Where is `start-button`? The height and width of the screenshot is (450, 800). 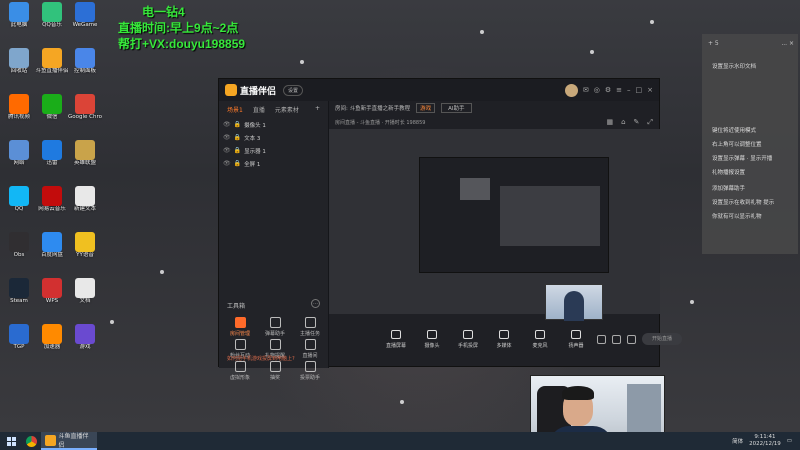 start-button is located at coordinates (11, 441).